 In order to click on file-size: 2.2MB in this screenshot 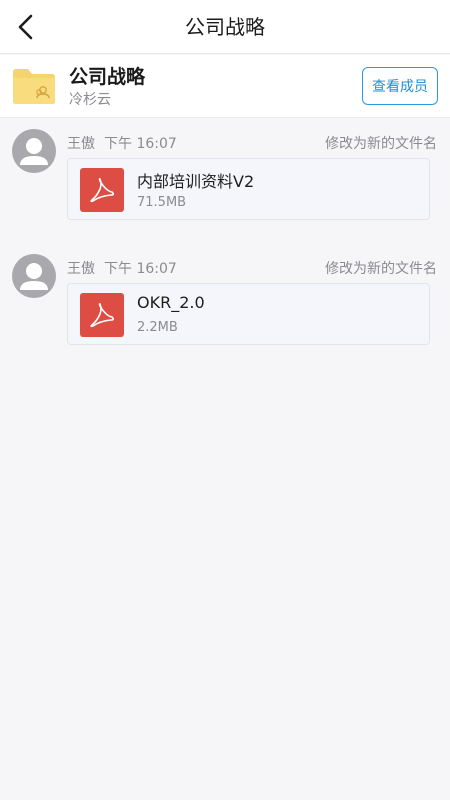, I will do `click(157, 327)`.